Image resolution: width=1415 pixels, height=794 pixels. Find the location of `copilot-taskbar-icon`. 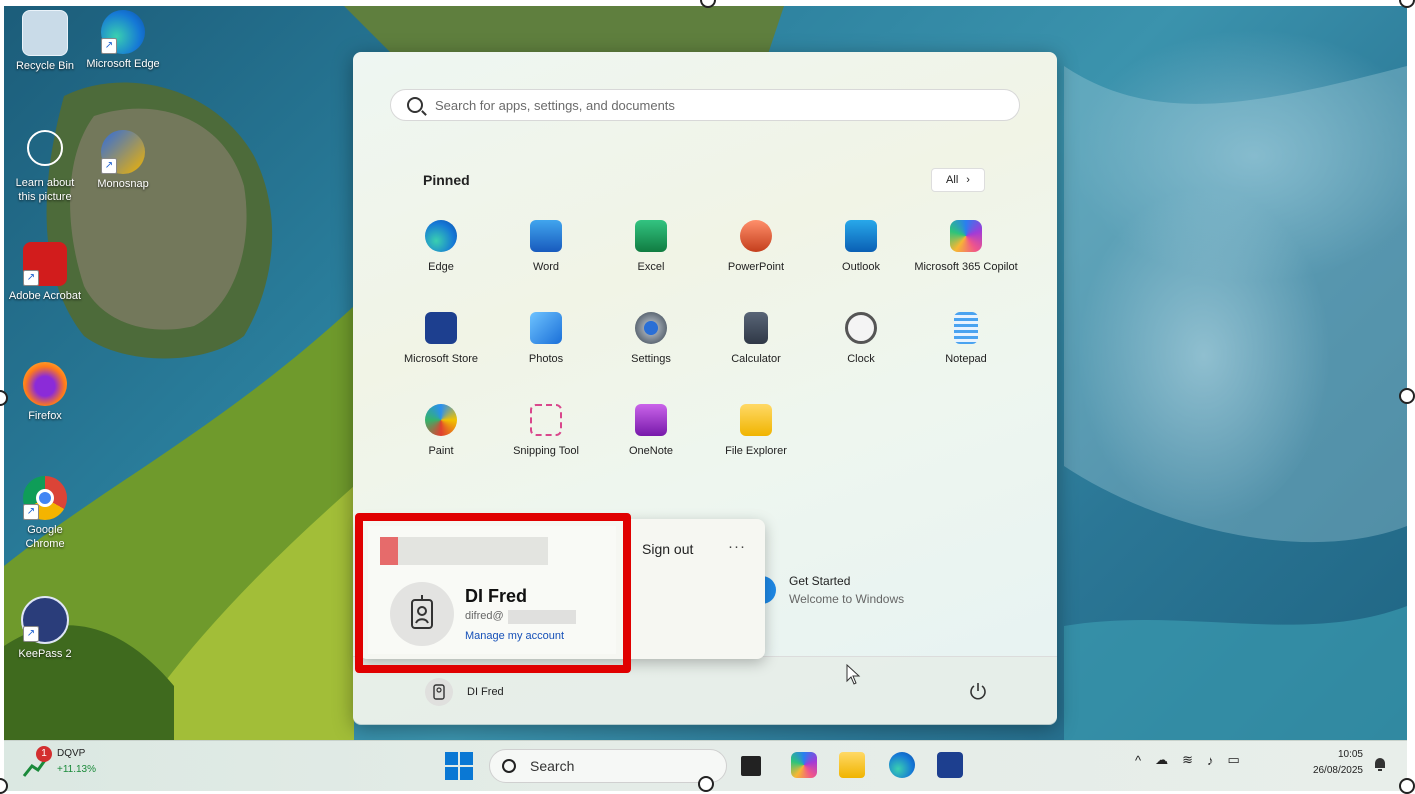

copilot-taskbar-icon is located at coordinates (804, 765).